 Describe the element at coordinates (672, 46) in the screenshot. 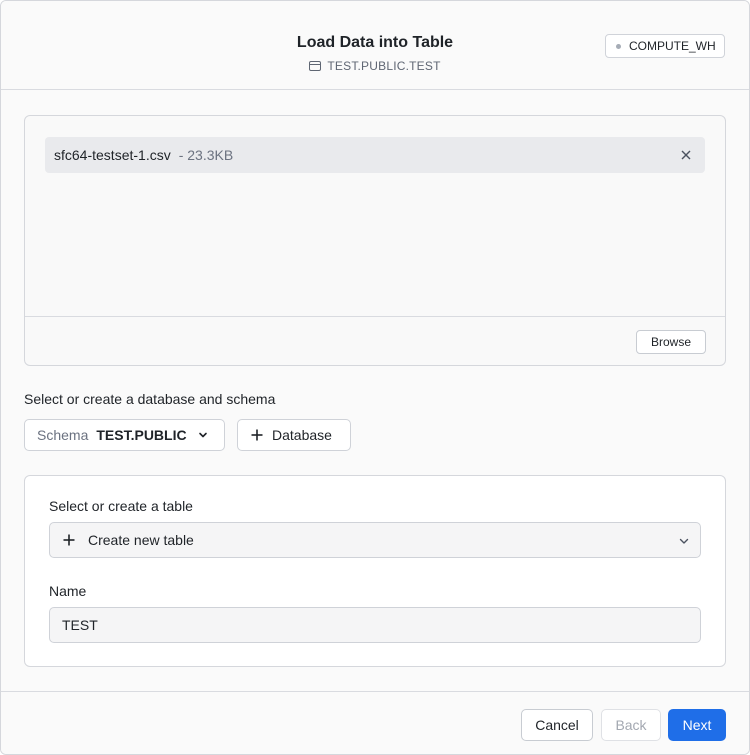

I see `warehouse-name: COMPUTE_WH` at that location.